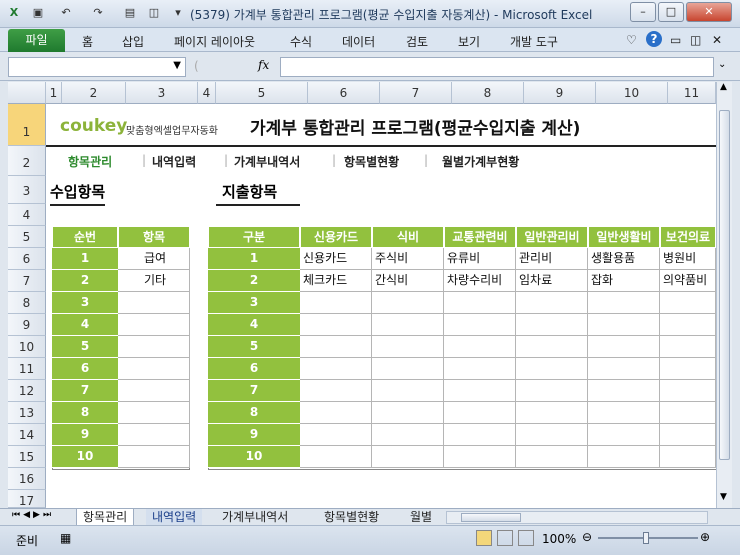 Image resolution: width=740 pixels, height=555 pixels. What do you see at coordinates (624, 259) in the screenshot?
I see `expense-item-cell: 생활용품` at bounding box center [624, 259].